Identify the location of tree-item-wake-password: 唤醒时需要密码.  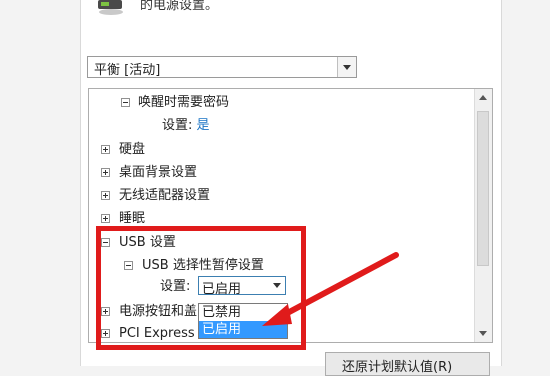
(183, 103).